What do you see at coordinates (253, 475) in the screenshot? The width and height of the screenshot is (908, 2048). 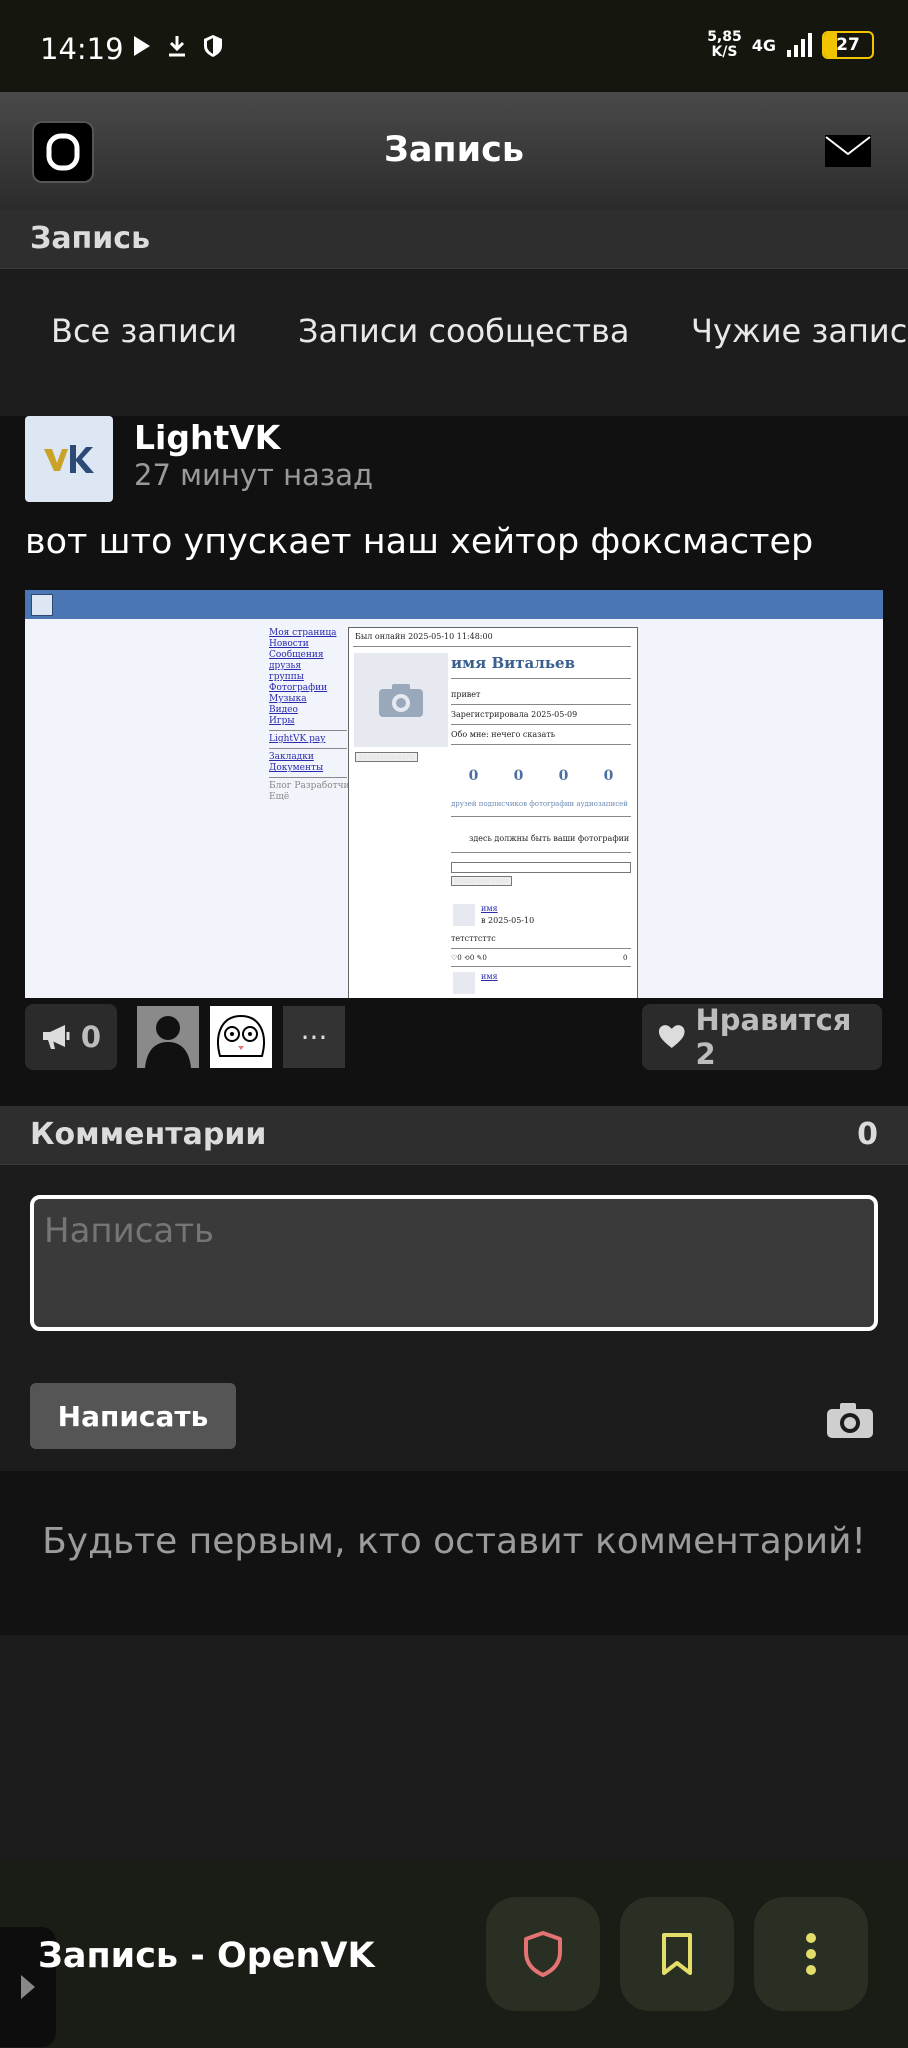 I see `post-time: 27 минут назад` at bounding box center [253, 475].